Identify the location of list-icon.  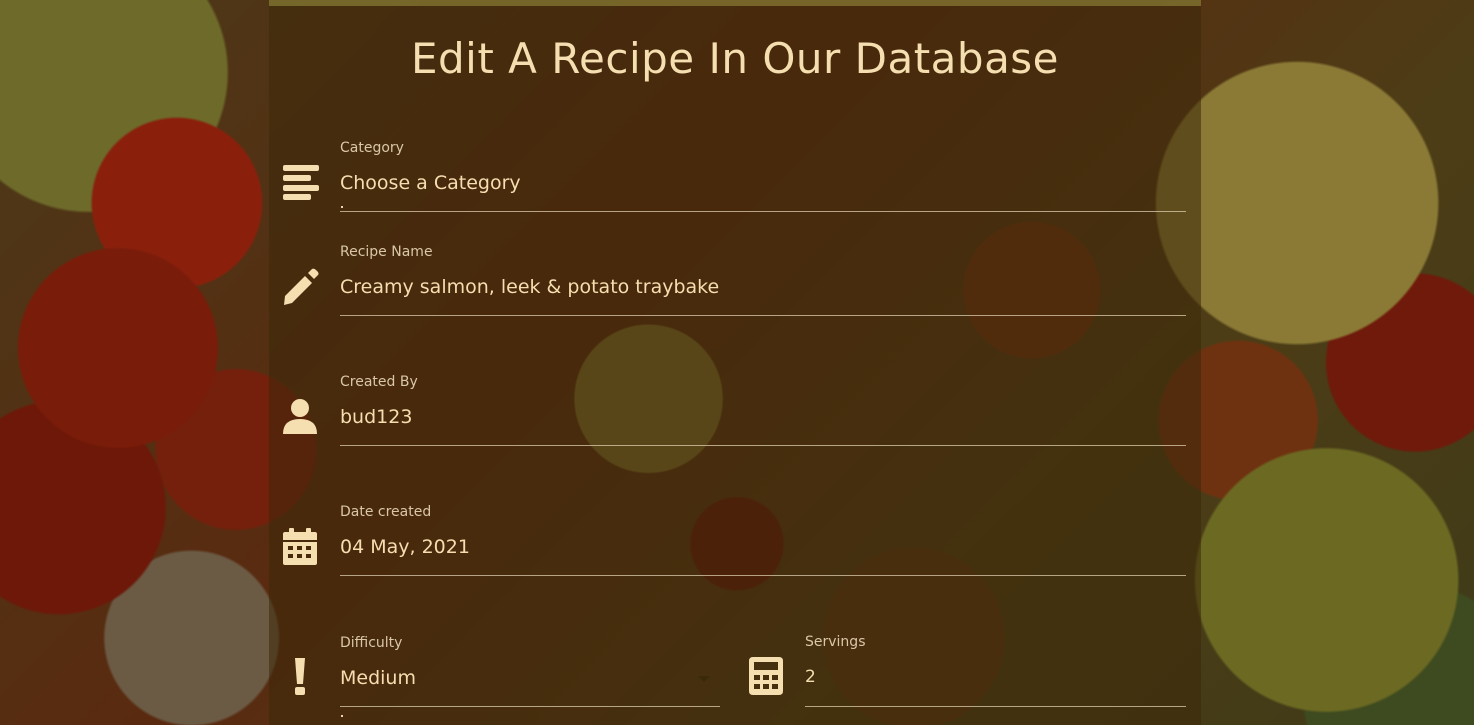
(300, 182).